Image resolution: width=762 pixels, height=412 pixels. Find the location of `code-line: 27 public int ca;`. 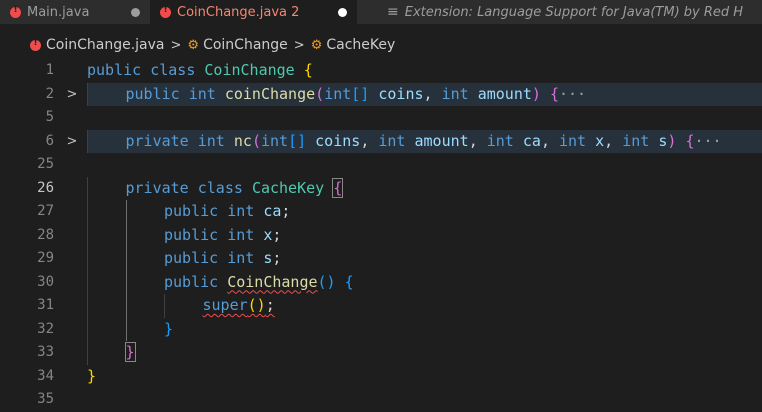

code-line: 27 public int ca; is located at coordinates (381, 212).